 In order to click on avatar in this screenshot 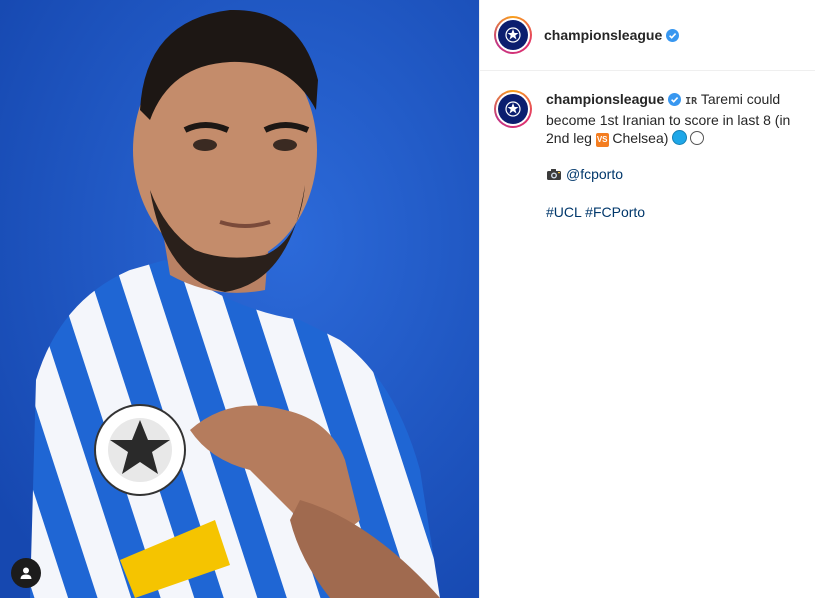, I will do `click(513, 35)`.